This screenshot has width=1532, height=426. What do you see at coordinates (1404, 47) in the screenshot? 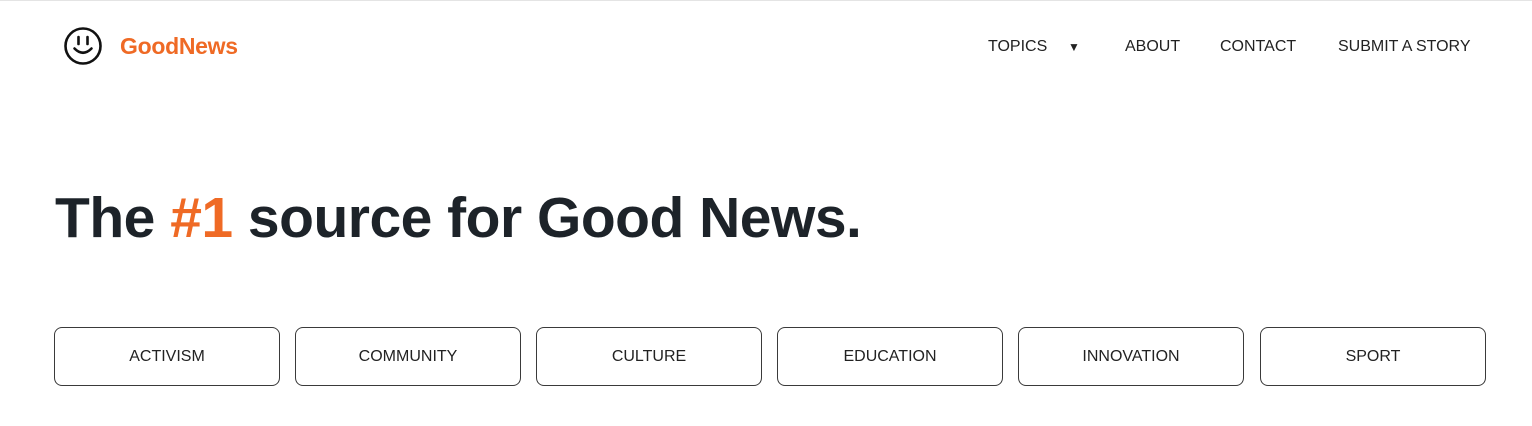
I see `nav-submit-story: SUBMIT A STORY` at bounding box center [1404, 47].